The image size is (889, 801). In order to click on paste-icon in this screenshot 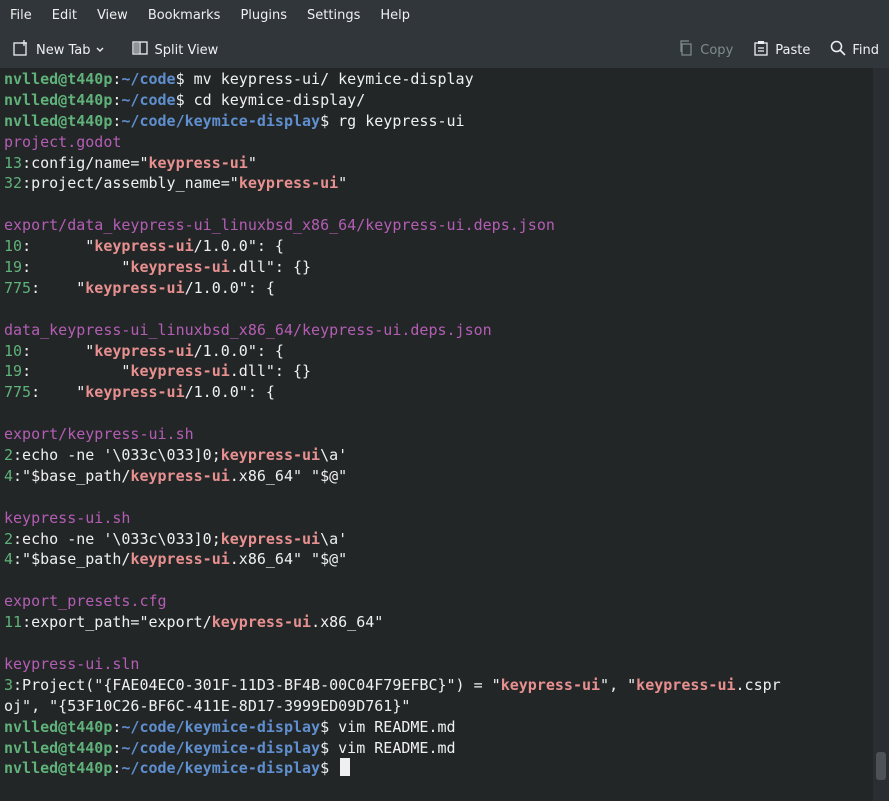, I will do `click(764, 50)`.